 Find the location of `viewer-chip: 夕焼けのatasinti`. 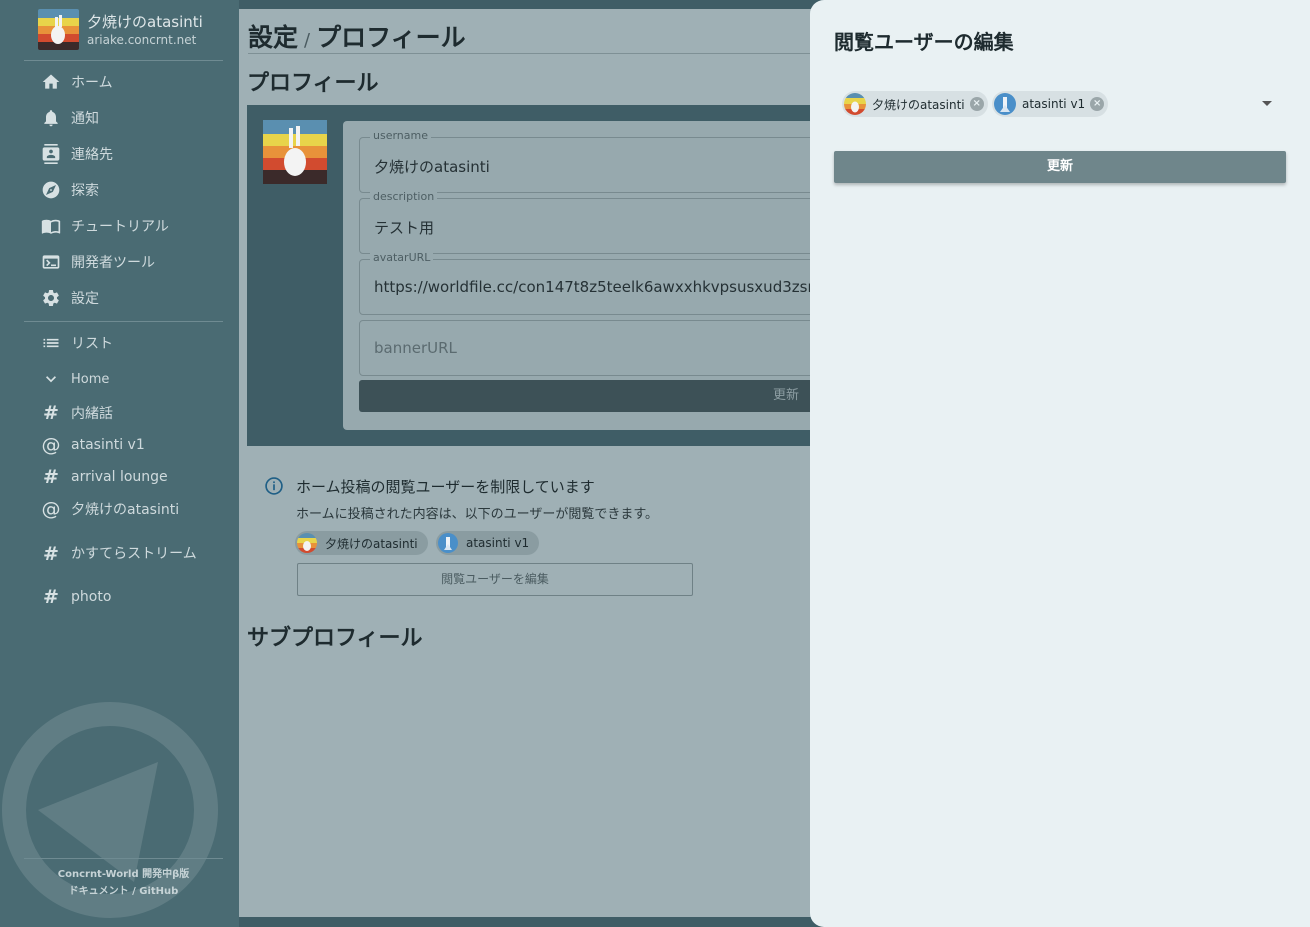

viewer-chip: 夕焼けのatasinti is located at coordinates (361, 543).